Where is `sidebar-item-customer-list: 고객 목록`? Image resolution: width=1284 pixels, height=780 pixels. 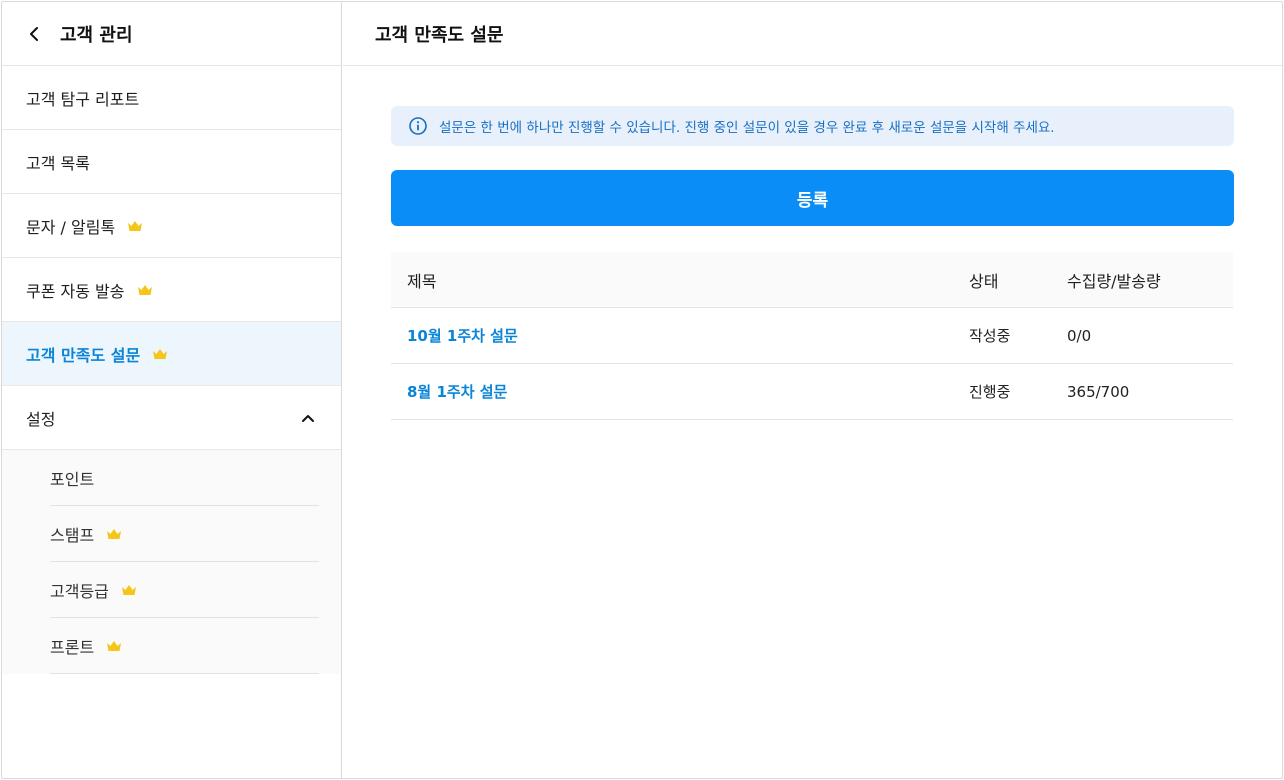 sidebar-item-customer-list: 고객 목록 is located at coordinates (171, 162).